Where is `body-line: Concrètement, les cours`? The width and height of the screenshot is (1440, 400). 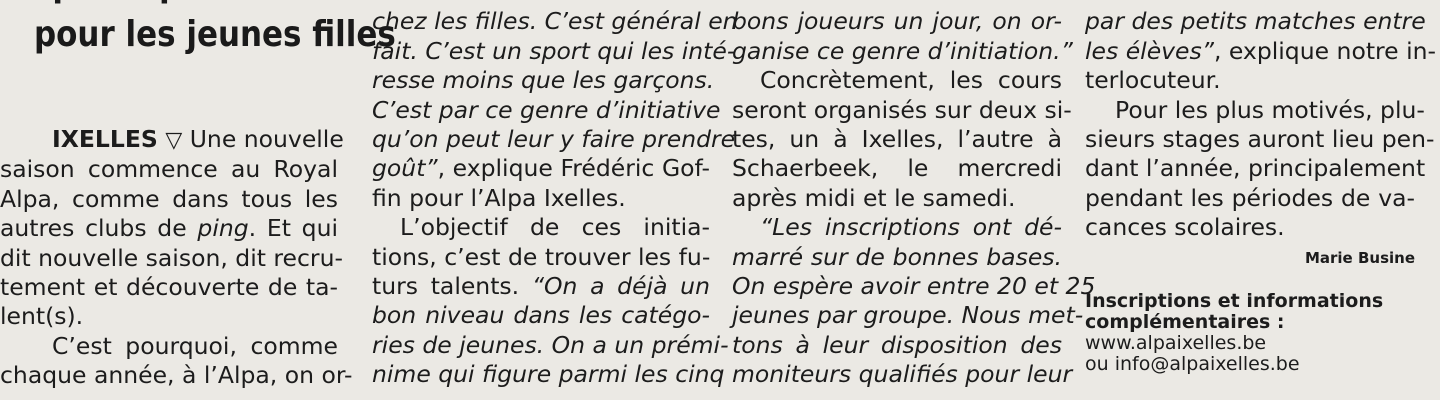
body-line: Concrètement, les cours is located at coordinates (911, 80).